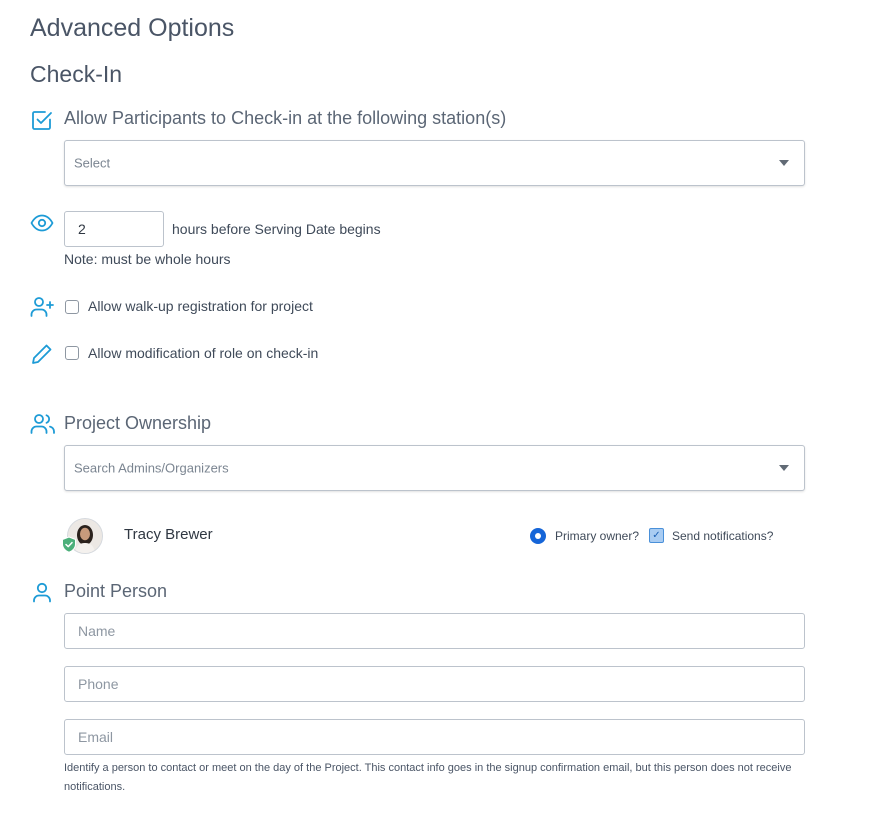  What do you see at coordinates (42, 354) in the screenshot?
I see `pencil-icon` at bounding box center [42, 354].